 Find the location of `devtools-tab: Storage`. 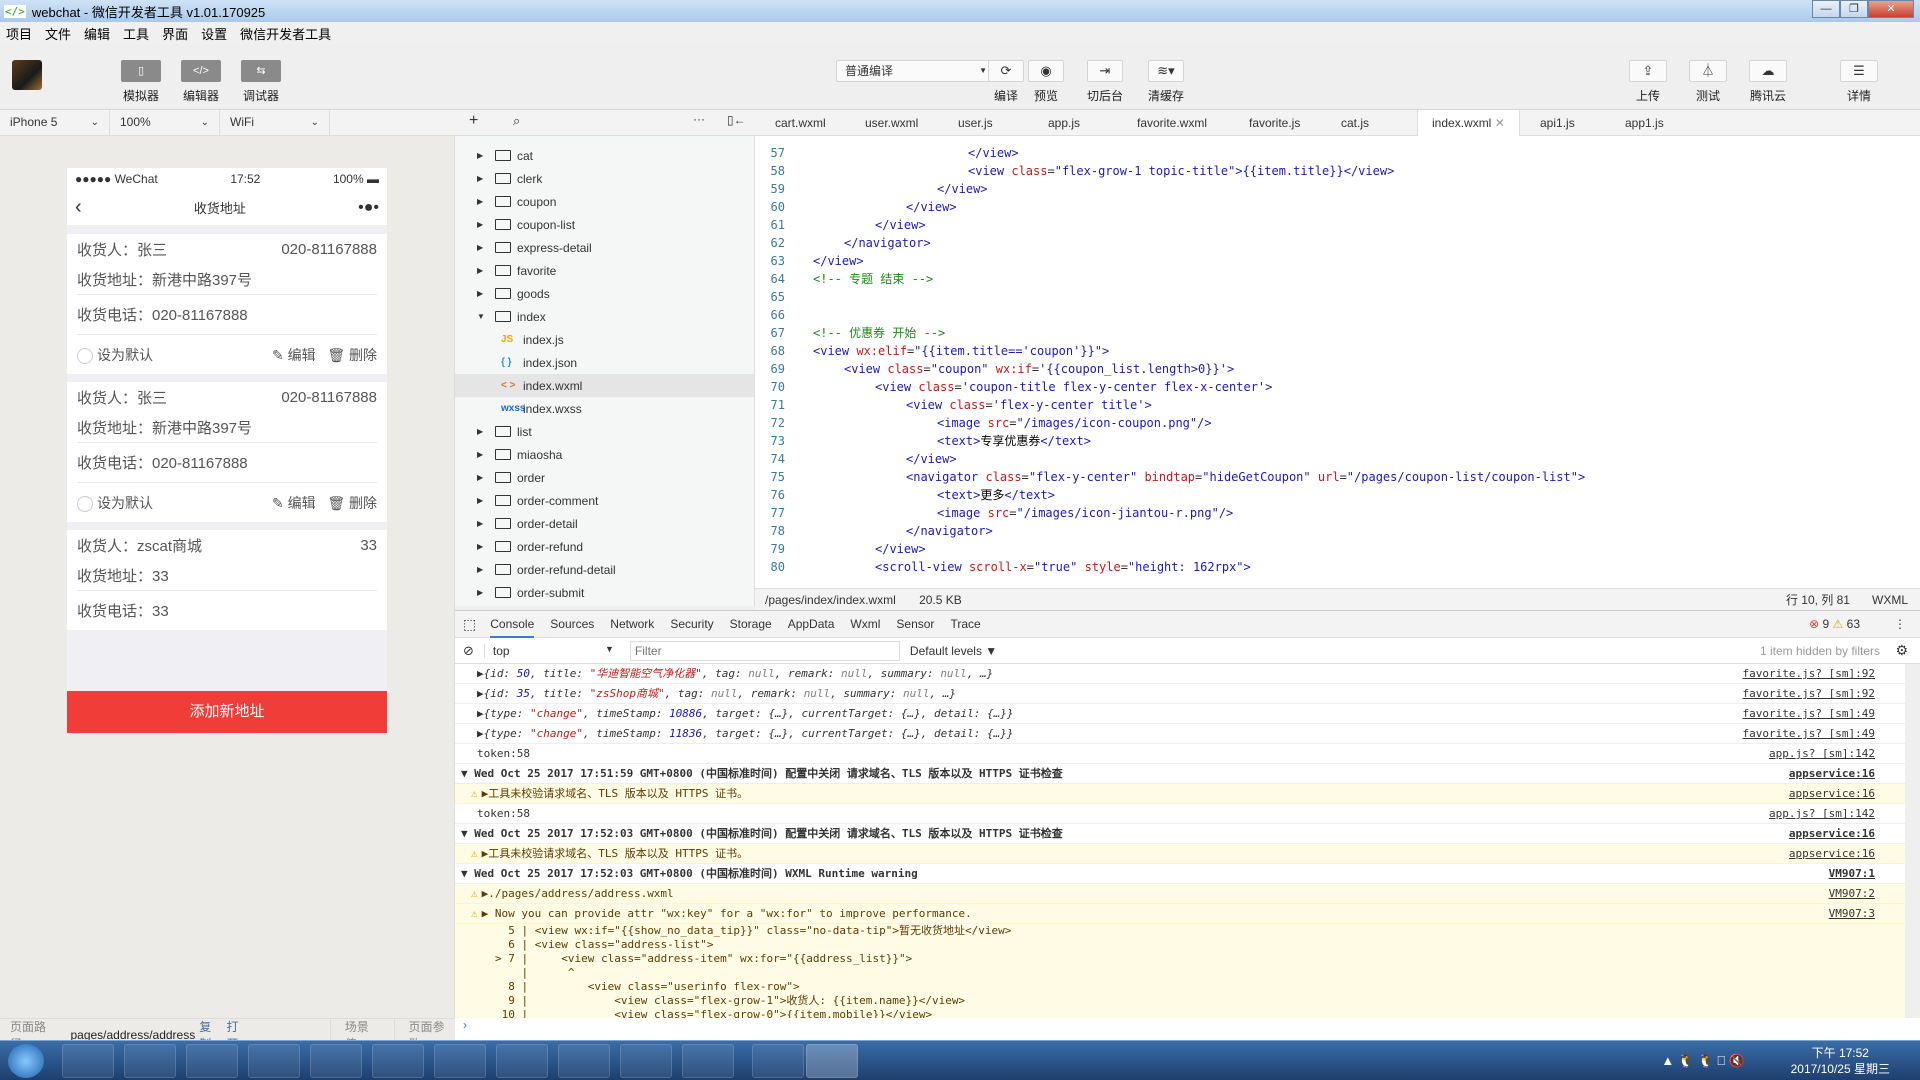

devtools-tab: Storage is located at coordinates (751, 624).